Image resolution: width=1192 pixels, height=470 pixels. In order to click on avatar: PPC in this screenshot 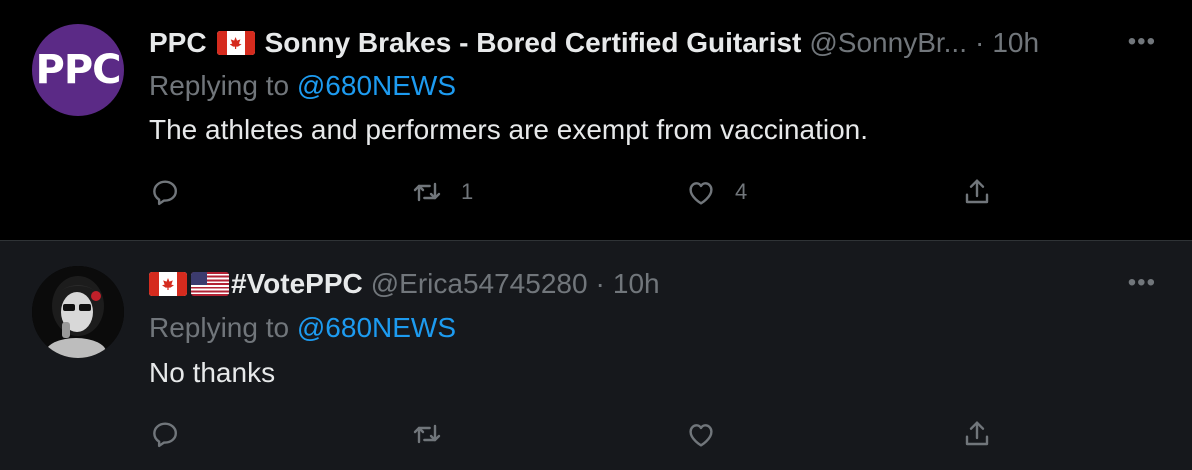, I will do `click(78, 70)`.